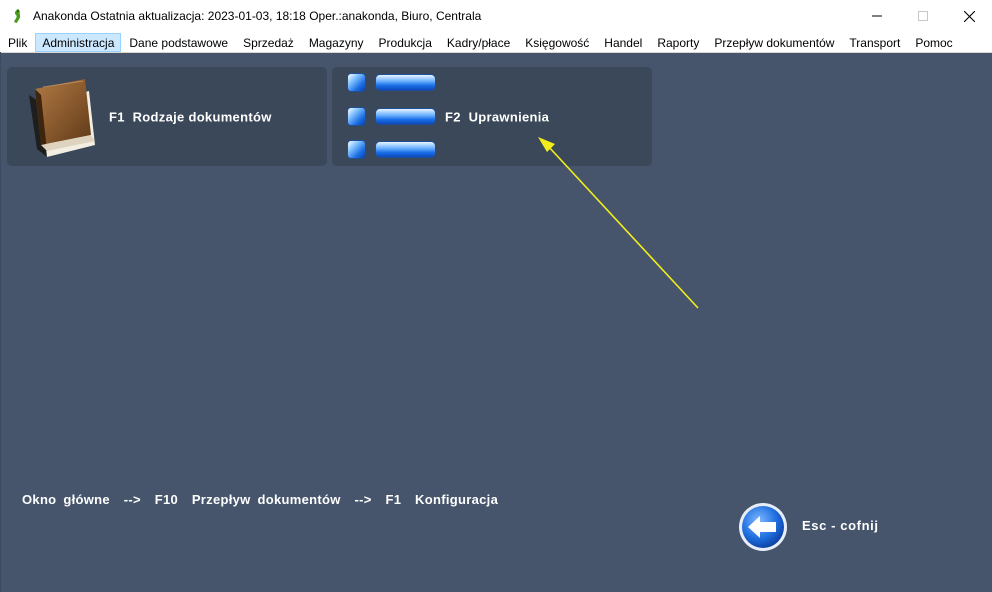 The image size is (992, 592). I want to click on close-icon, so click(969, 16).